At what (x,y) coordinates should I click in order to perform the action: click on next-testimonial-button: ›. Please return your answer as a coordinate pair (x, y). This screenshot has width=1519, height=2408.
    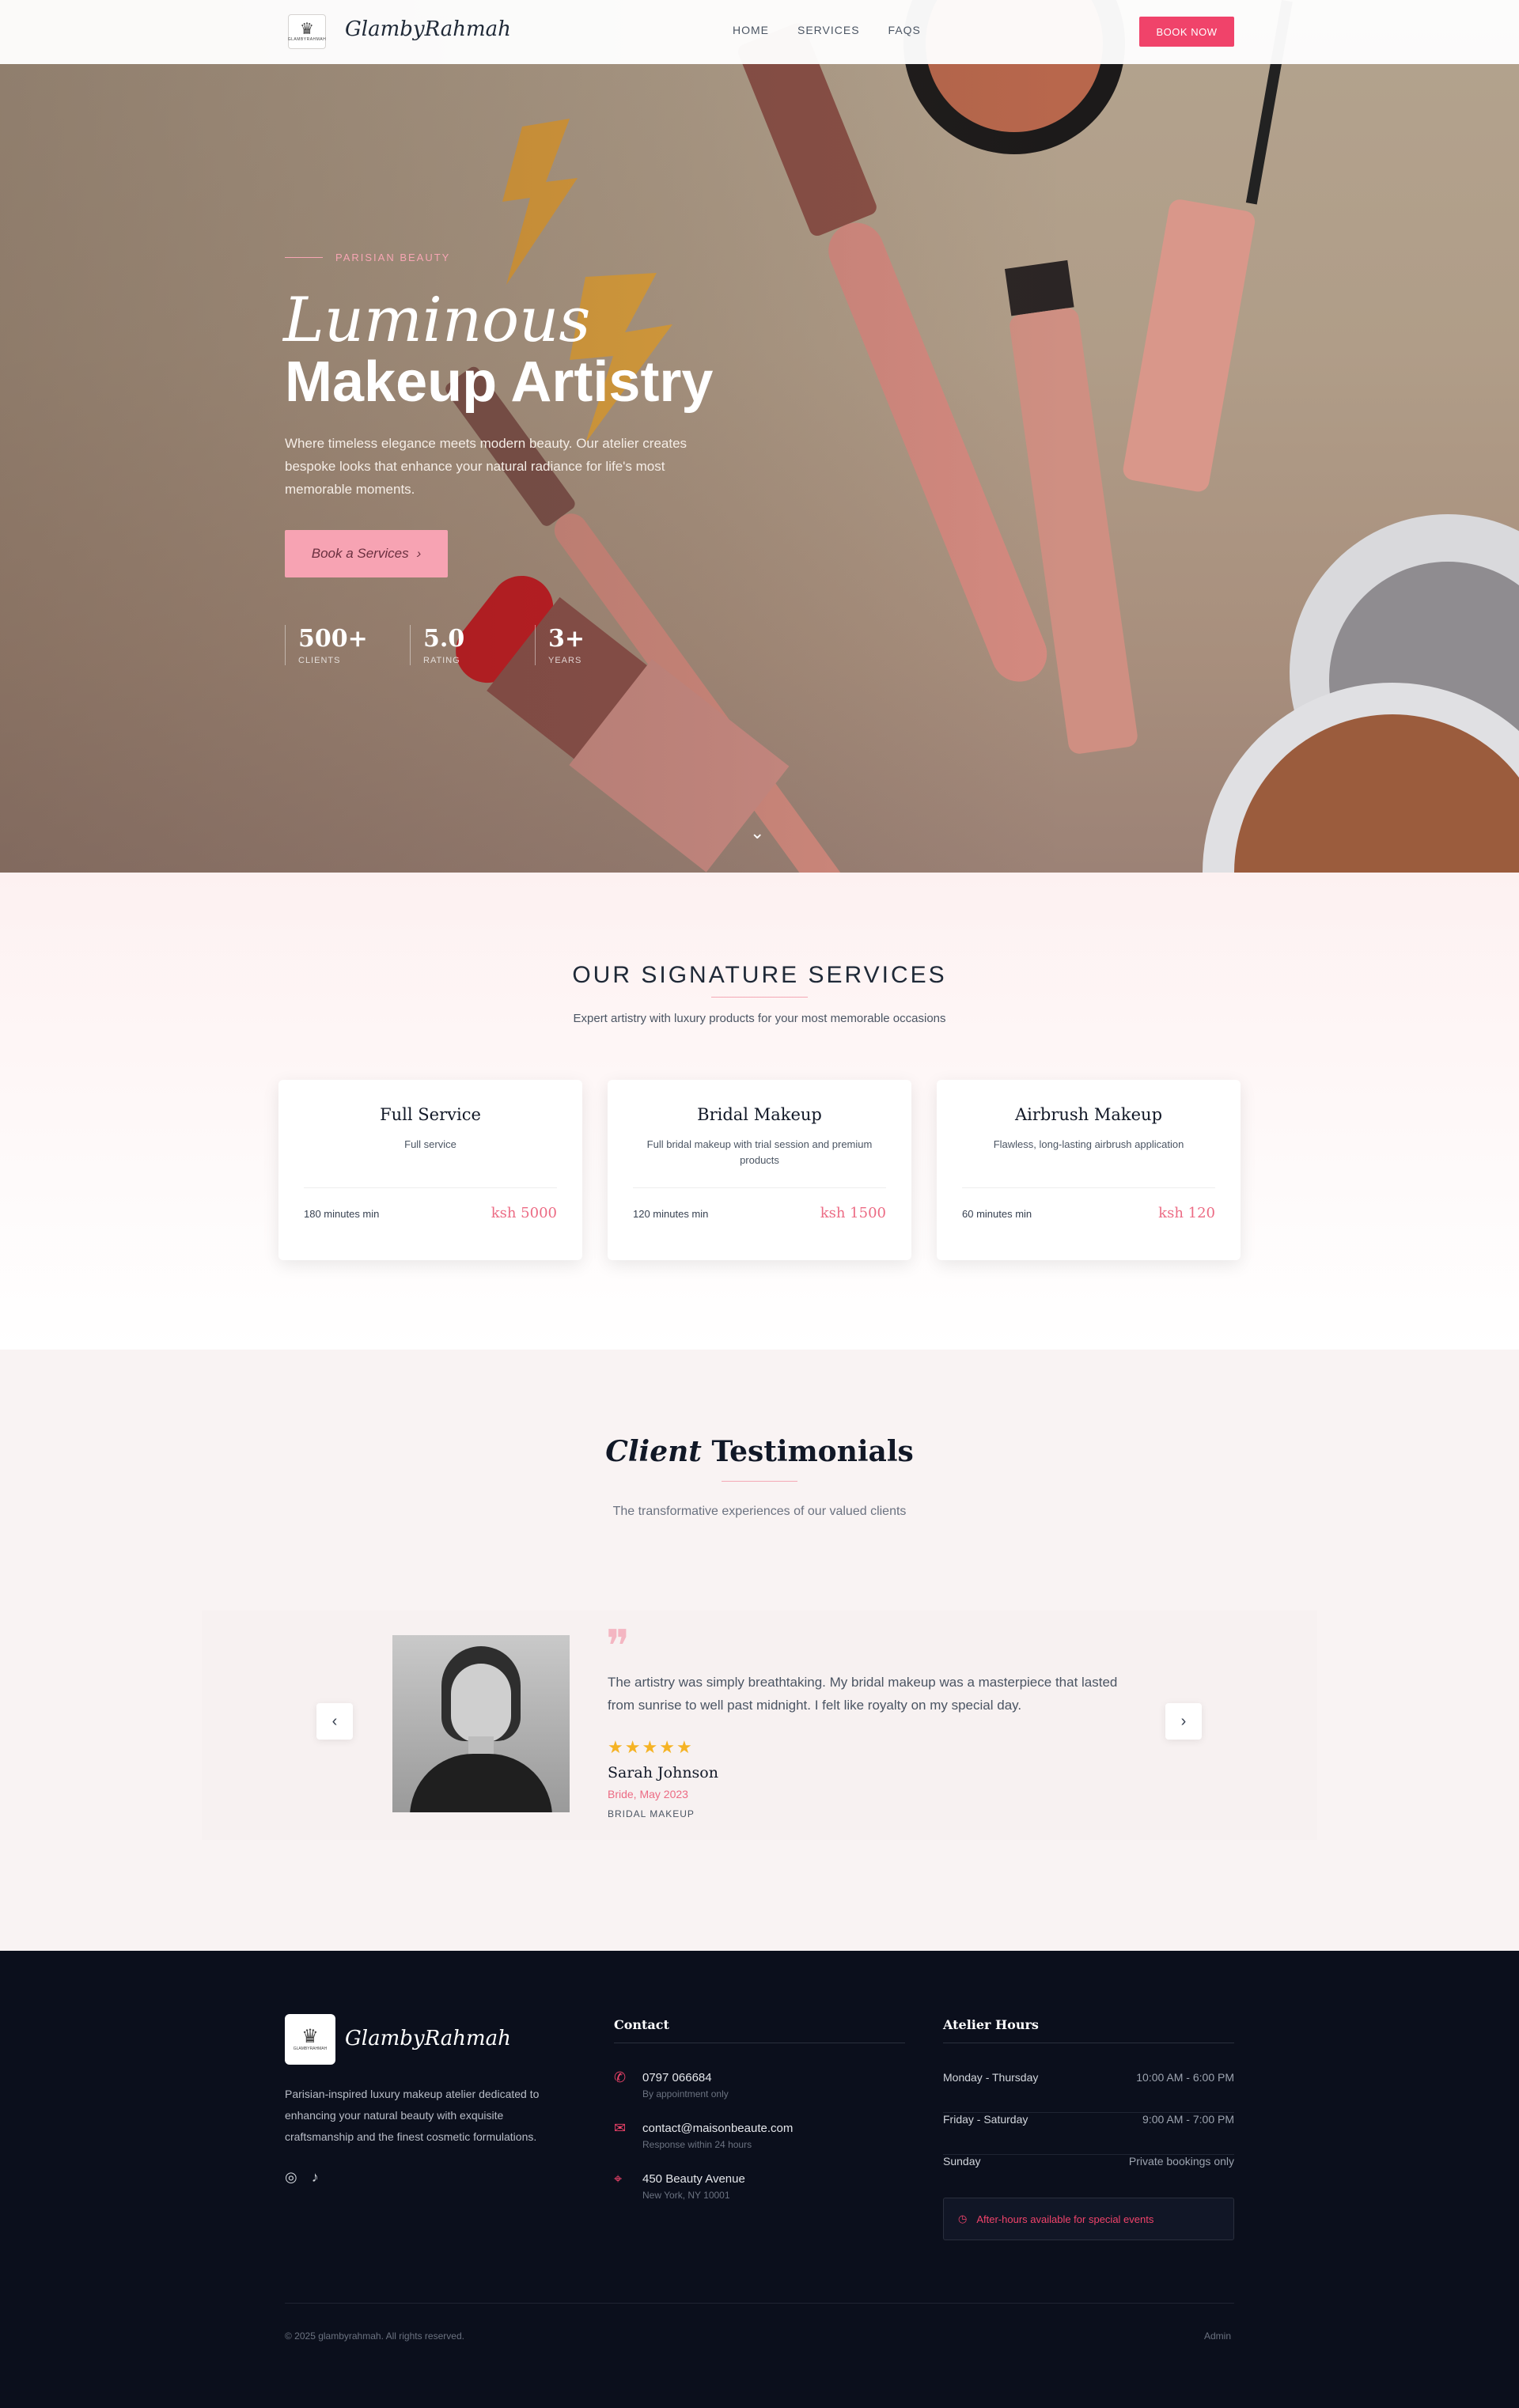
    Looking at the image, I should click on (1183, 1721).